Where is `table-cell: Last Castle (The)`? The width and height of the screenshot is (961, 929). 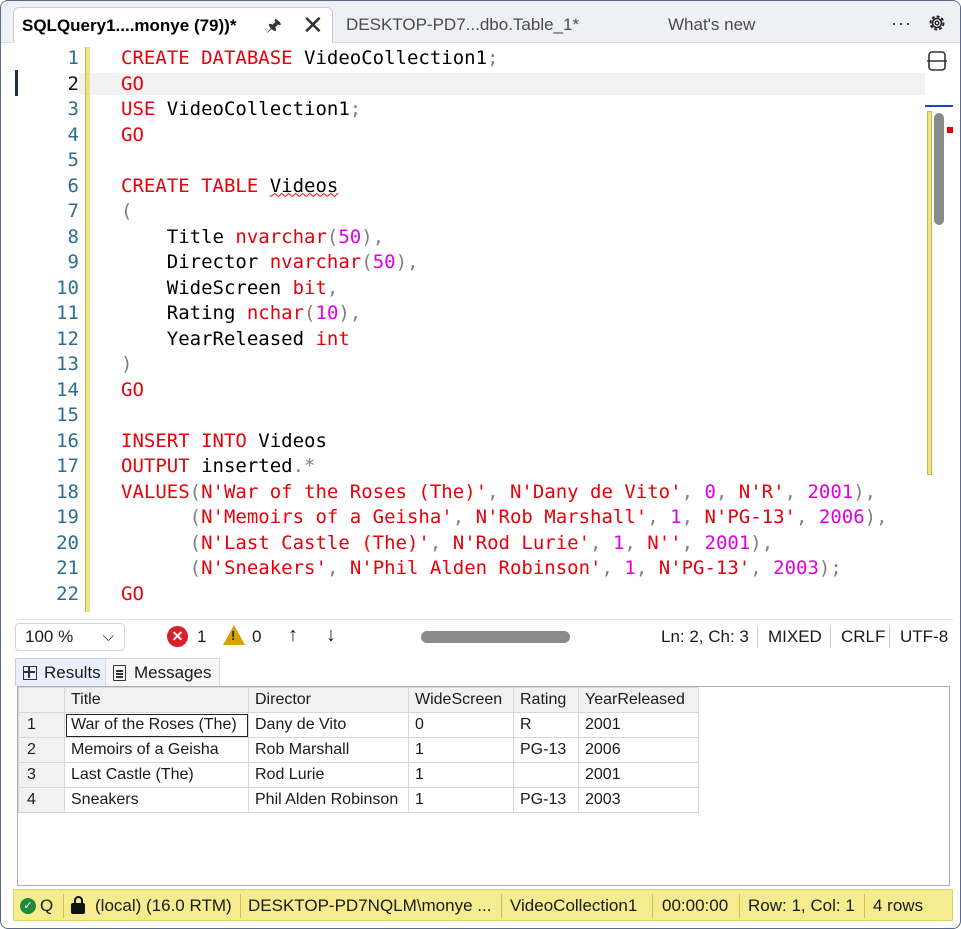
table-cell: Last Castle (The) is located at coordinates (156, 775).